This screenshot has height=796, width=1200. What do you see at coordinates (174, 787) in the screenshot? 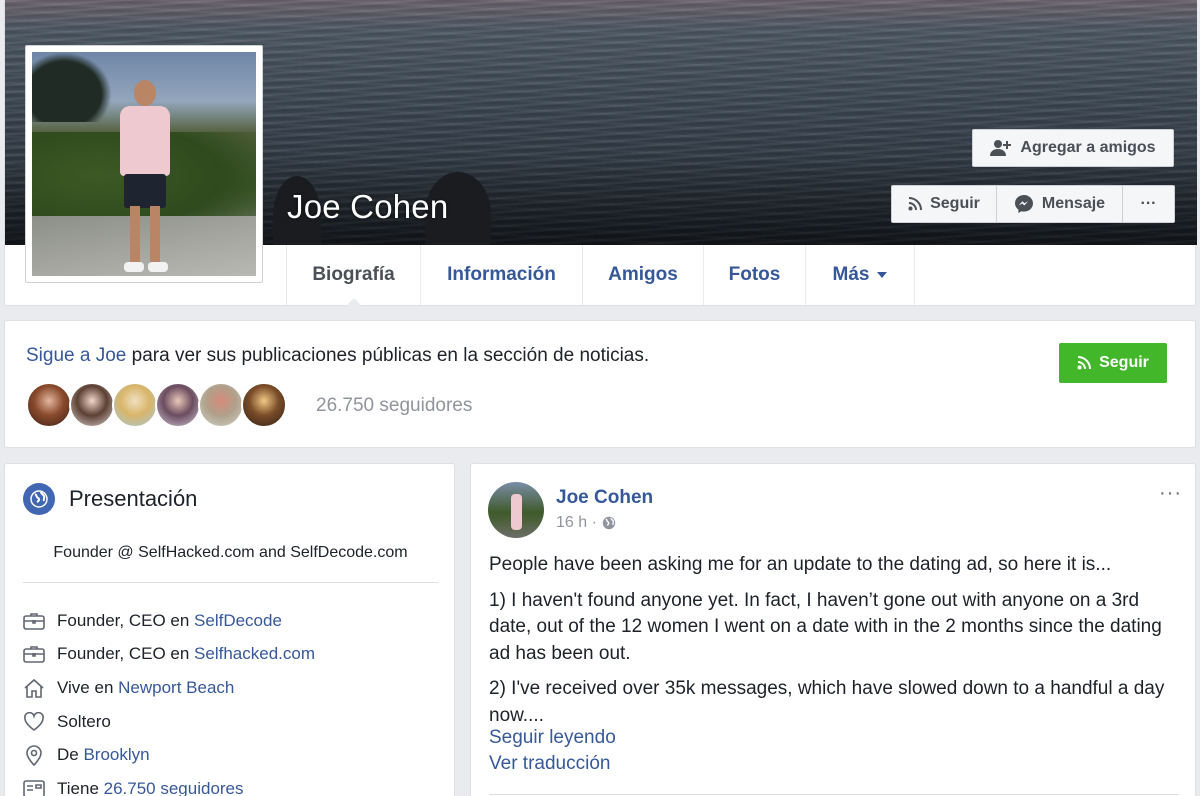
I see `intro-link-followers: 26.750 seguidores` at bounding box center [174, 787].